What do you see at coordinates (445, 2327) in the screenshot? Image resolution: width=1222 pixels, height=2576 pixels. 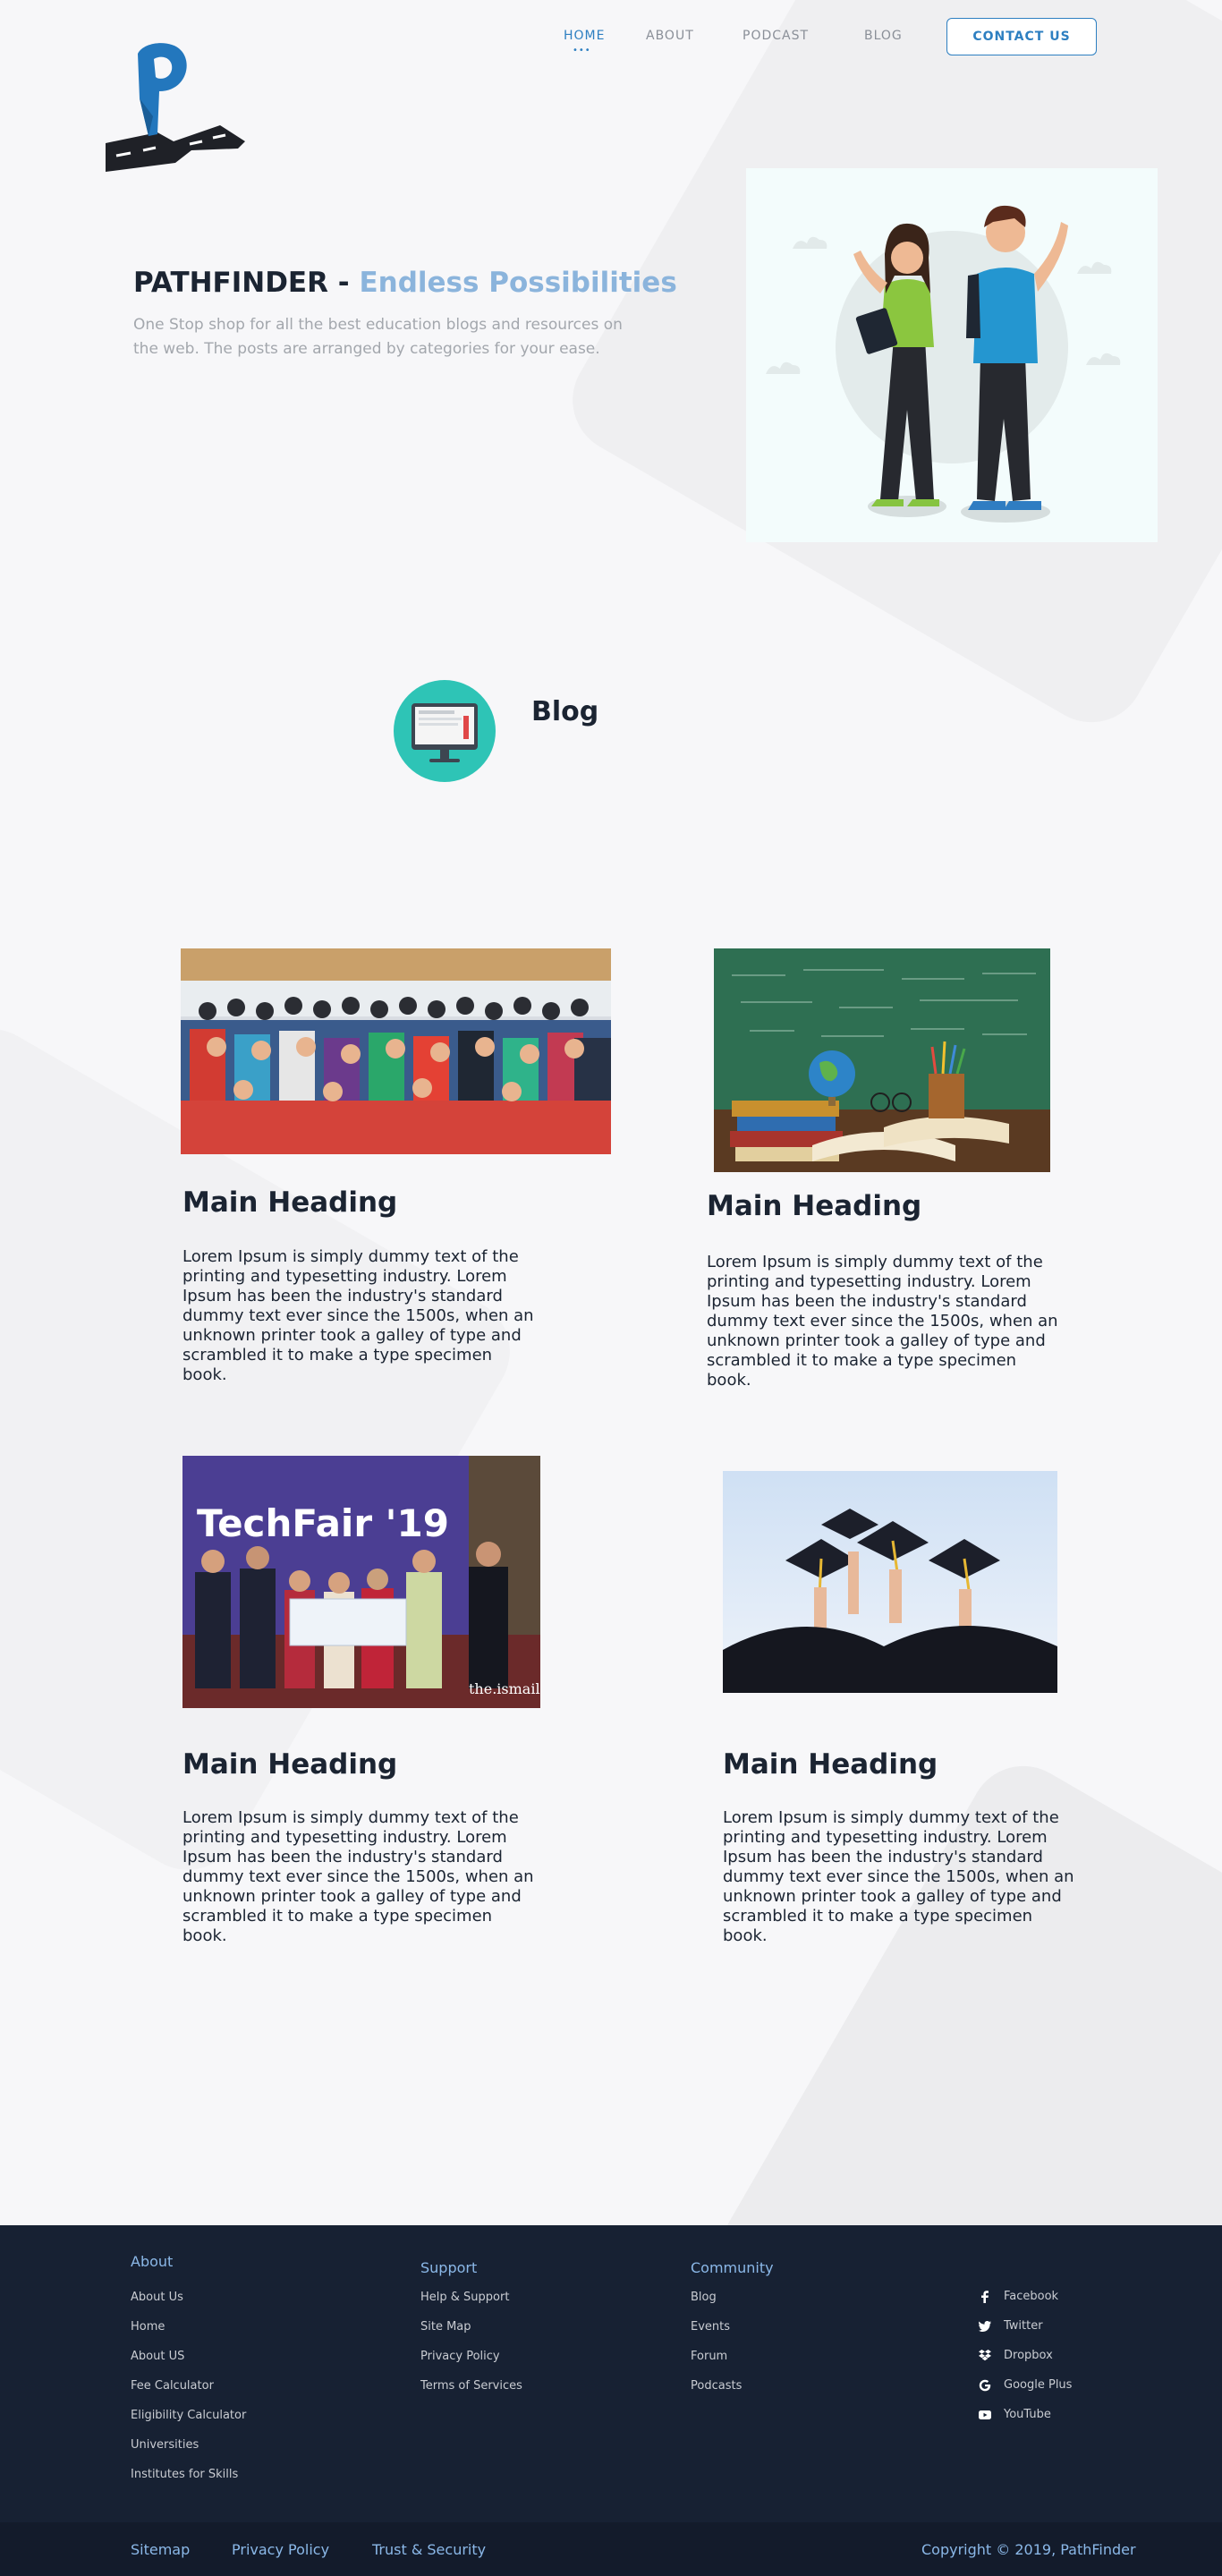 I see `footer-link-site-map: Site Map` at bounding box center [445, 2327].